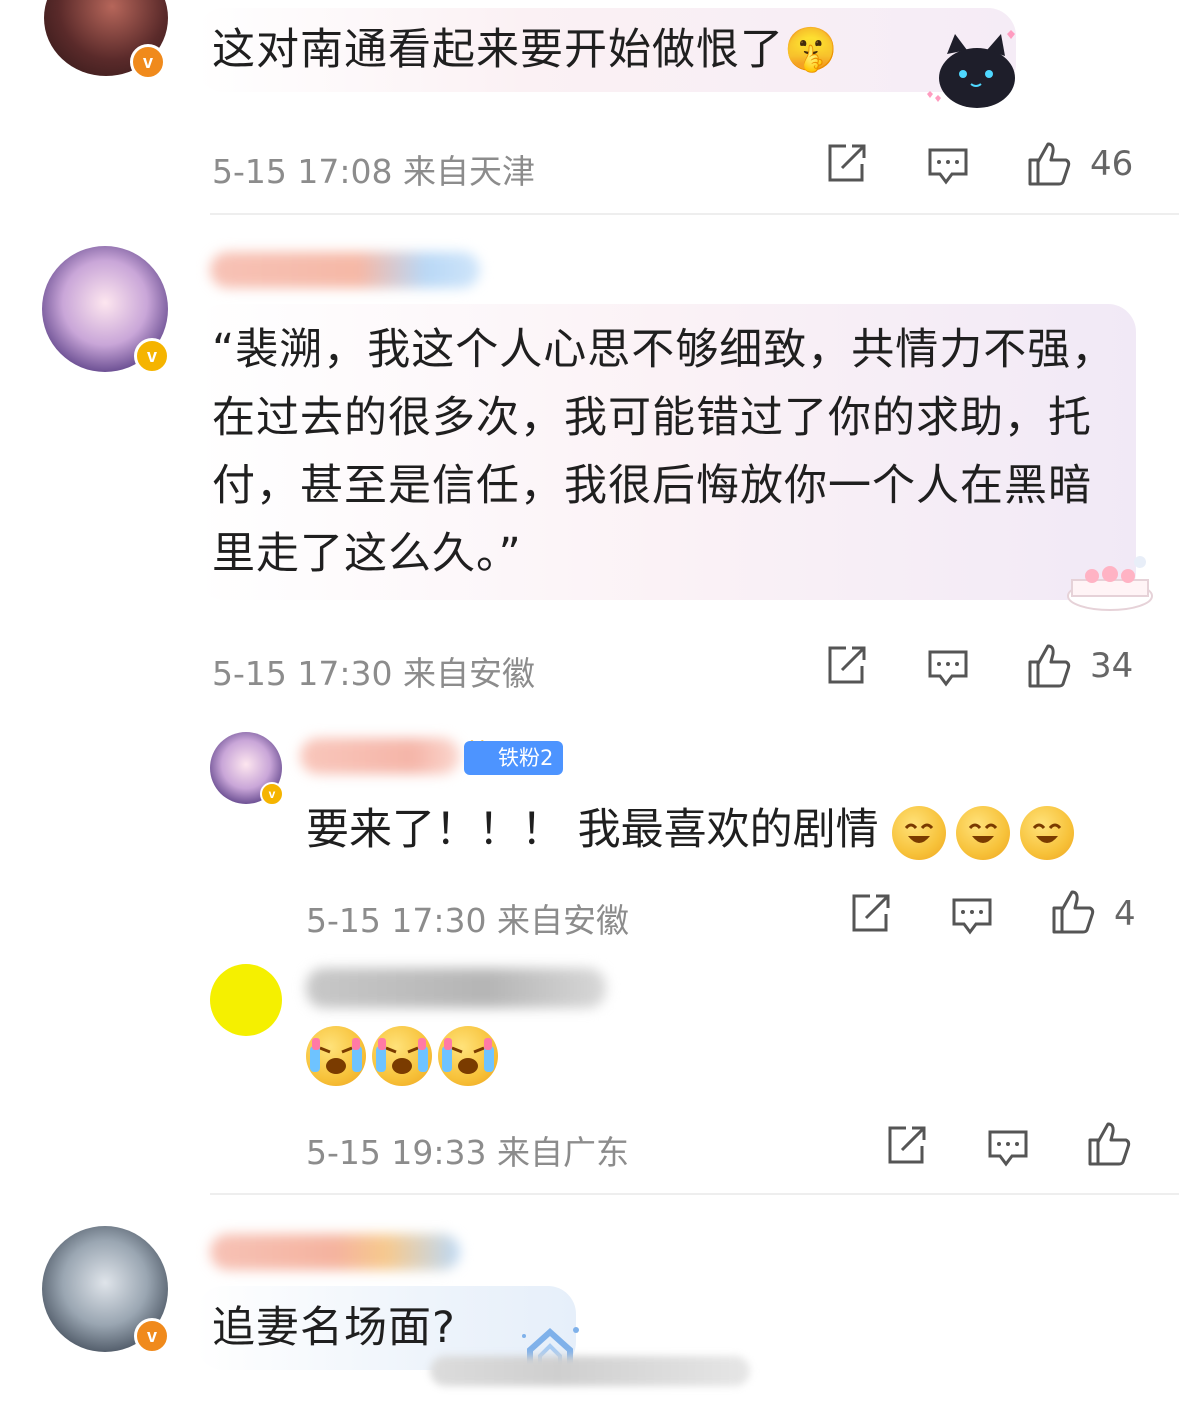 Image resolution: width=1179 pixels, height=1401 pixels. What do you see at coordinates (1125, 914) in the screenshot?
I see `like-count: 4` at bounding box center [1125, 914].